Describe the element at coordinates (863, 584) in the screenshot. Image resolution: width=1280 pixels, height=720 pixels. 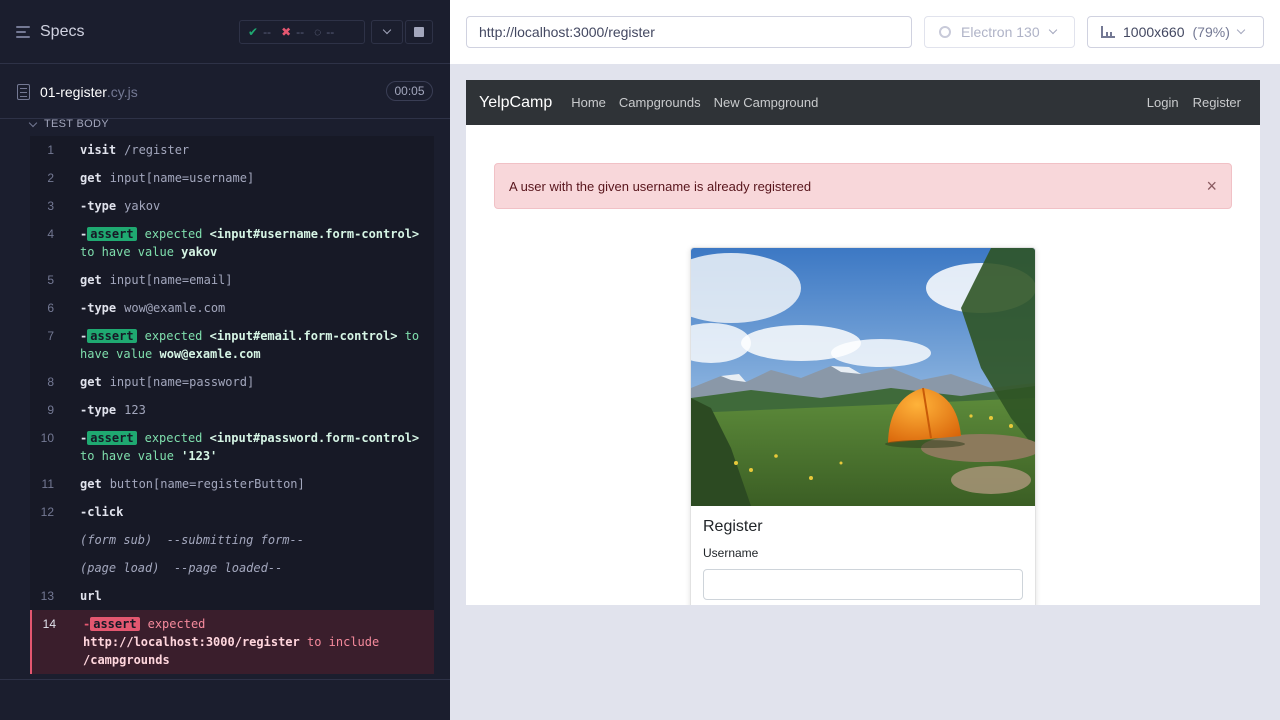
I see `username-input` at that location.